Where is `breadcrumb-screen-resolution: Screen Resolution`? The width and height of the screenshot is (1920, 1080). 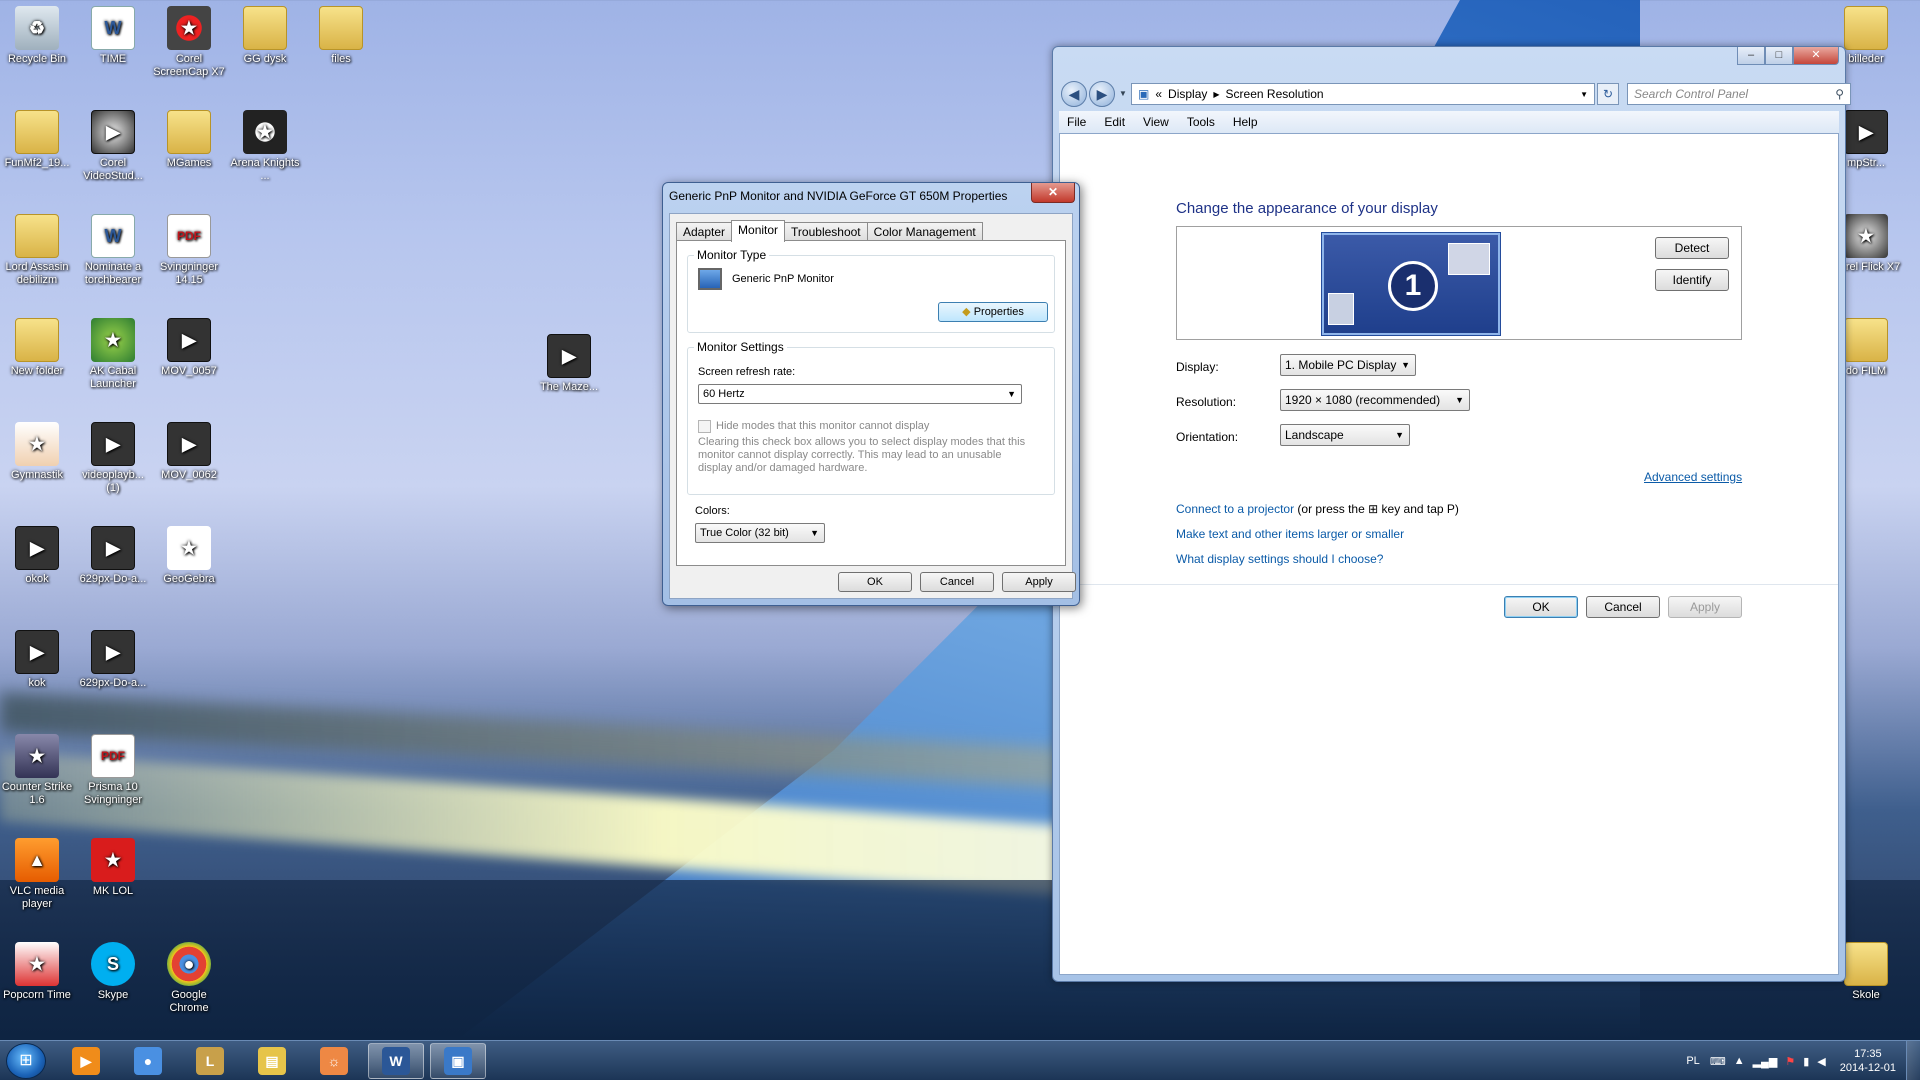
breadcrumb-screen-resolution: Screen Resolution is located at coordinates (1275, 94).